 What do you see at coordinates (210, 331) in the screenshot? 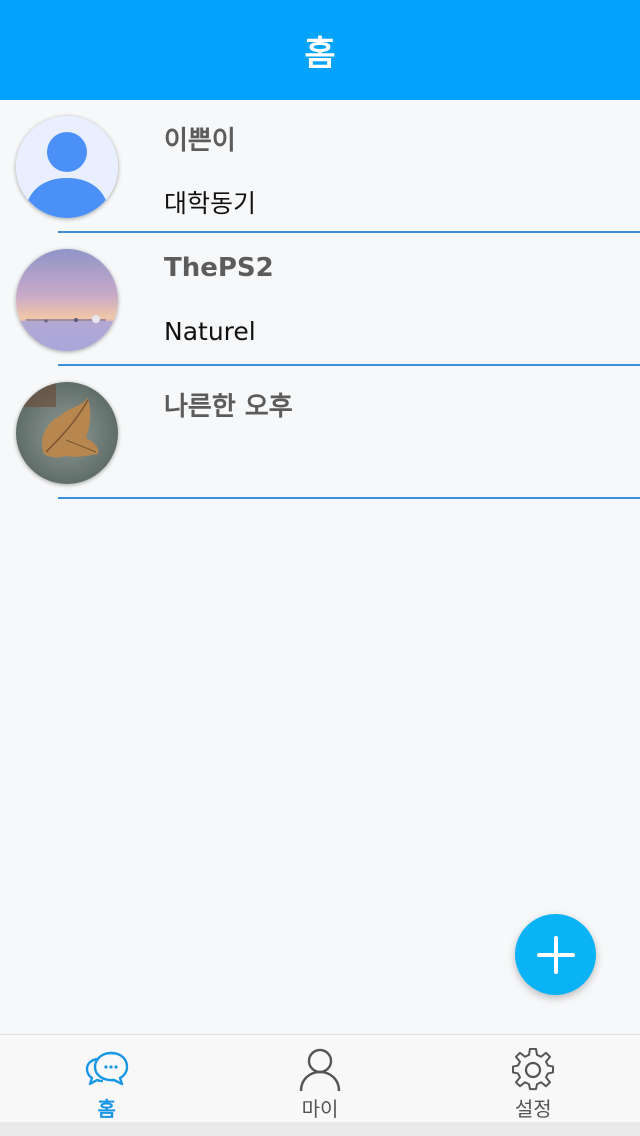
I see `contact-status: Naturel` at bounding box center [210, 331].